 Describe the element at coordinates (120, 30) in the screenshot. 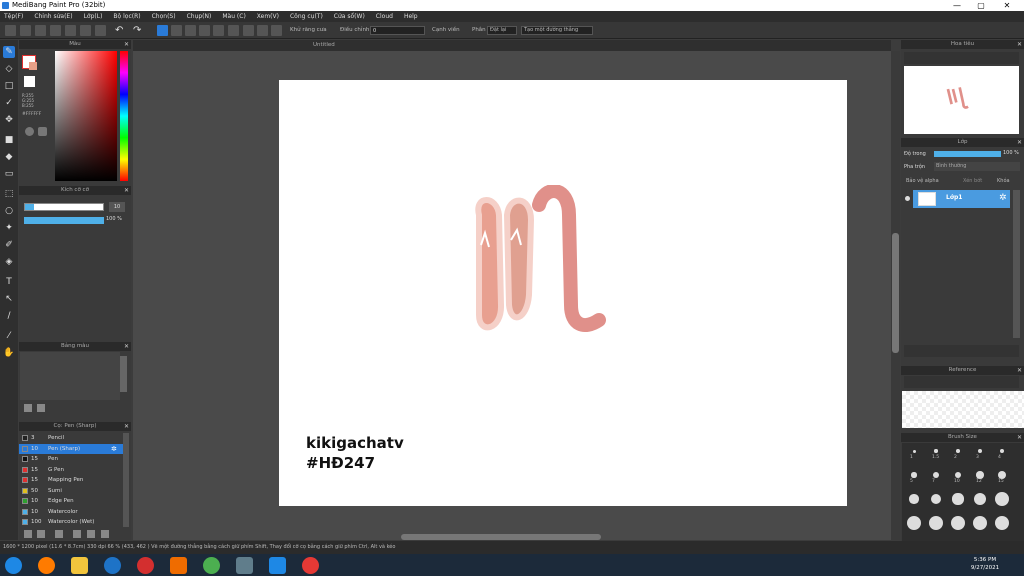

I see `undo-icon: ↶` at that location.